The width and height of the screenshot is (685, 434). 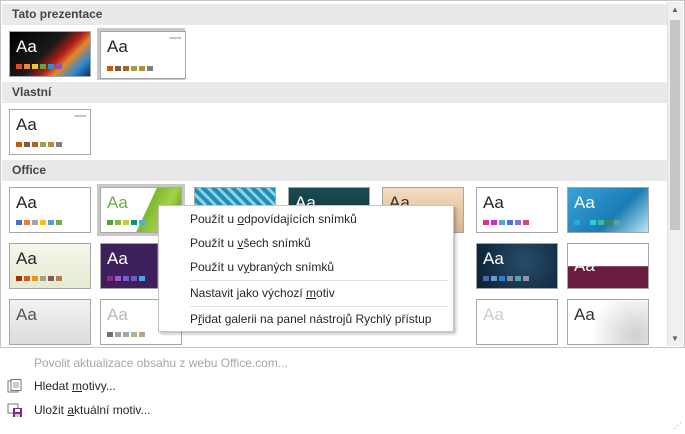 What do you see at coordinates (335, 170) in the screenshot?
I see `section-header-office: Office` at bounding box center [335, 170].